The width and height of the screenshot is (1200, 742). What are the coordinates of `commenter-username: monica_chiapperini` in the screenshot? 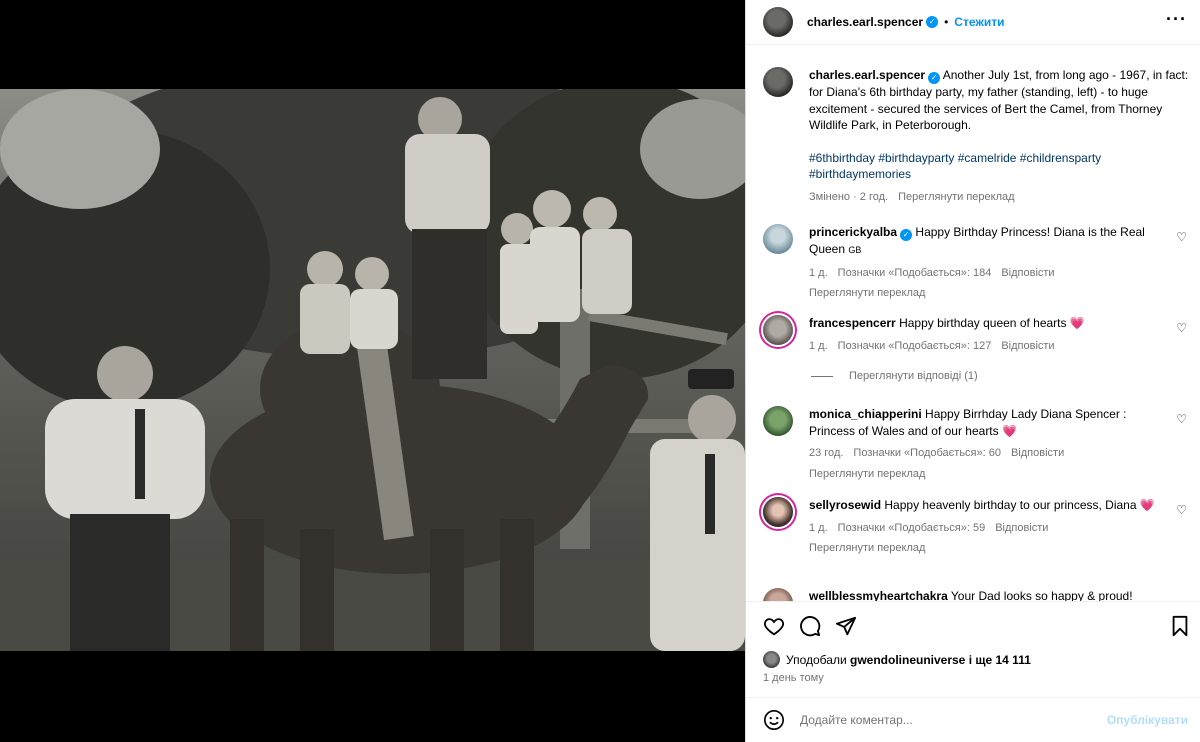 It's located at (865, 414).